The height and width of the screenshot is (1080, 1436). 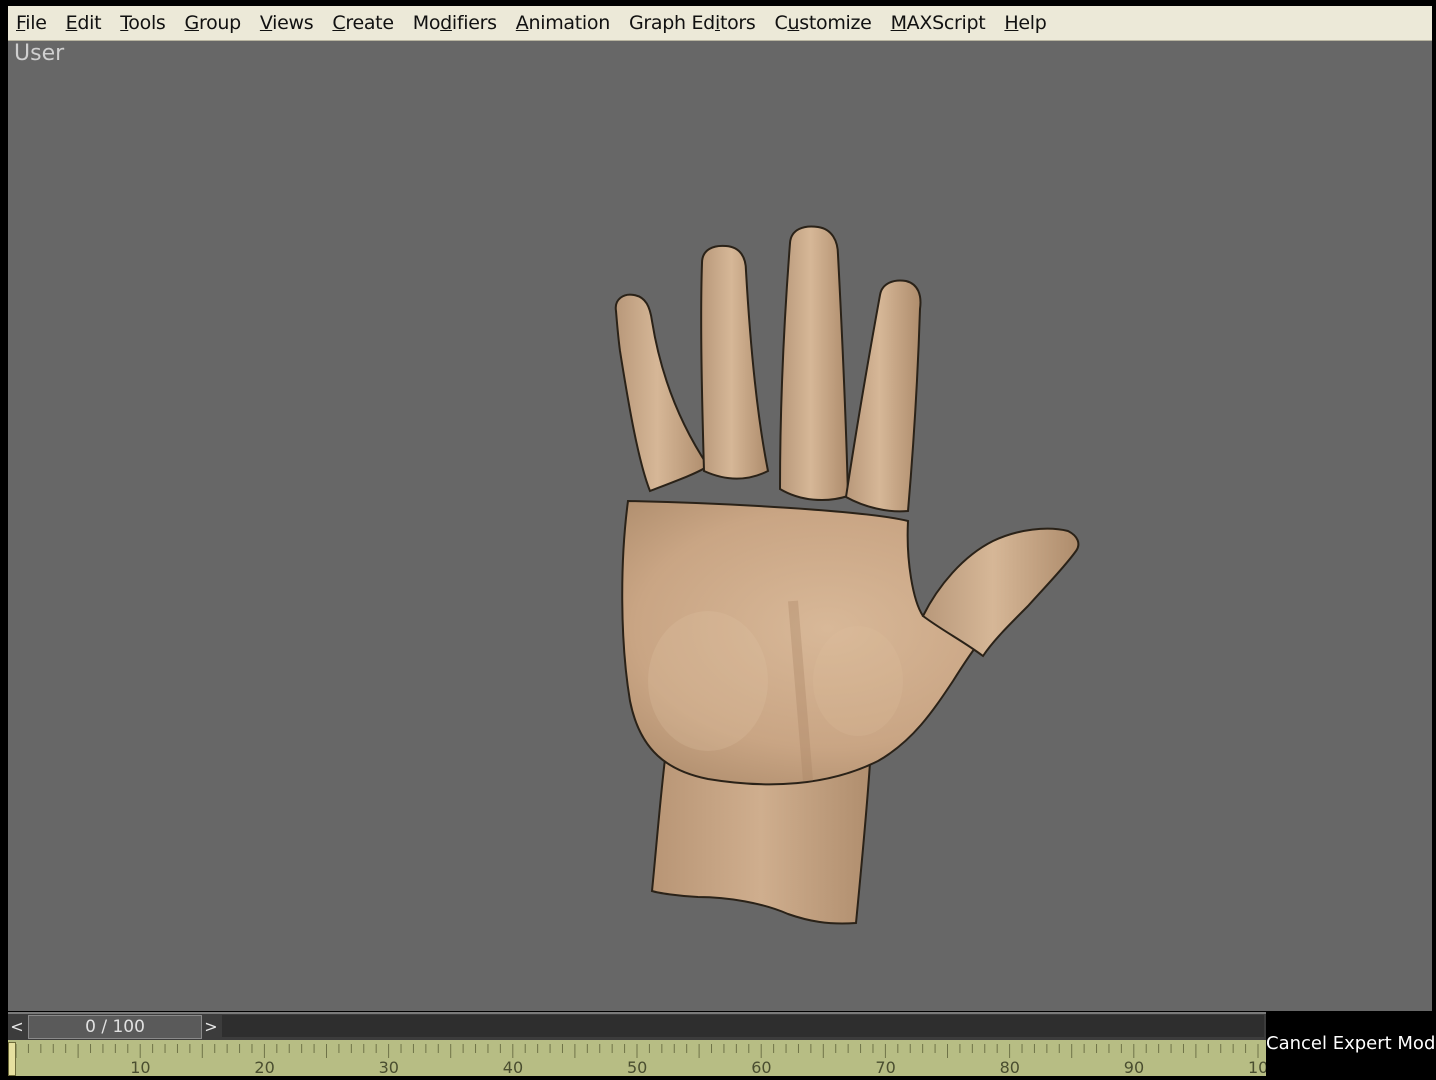 What do you see at coordinates (388, 1067) in the screenshot?
I see `track-tick-label: 30` at bounding box center [388, 1067].